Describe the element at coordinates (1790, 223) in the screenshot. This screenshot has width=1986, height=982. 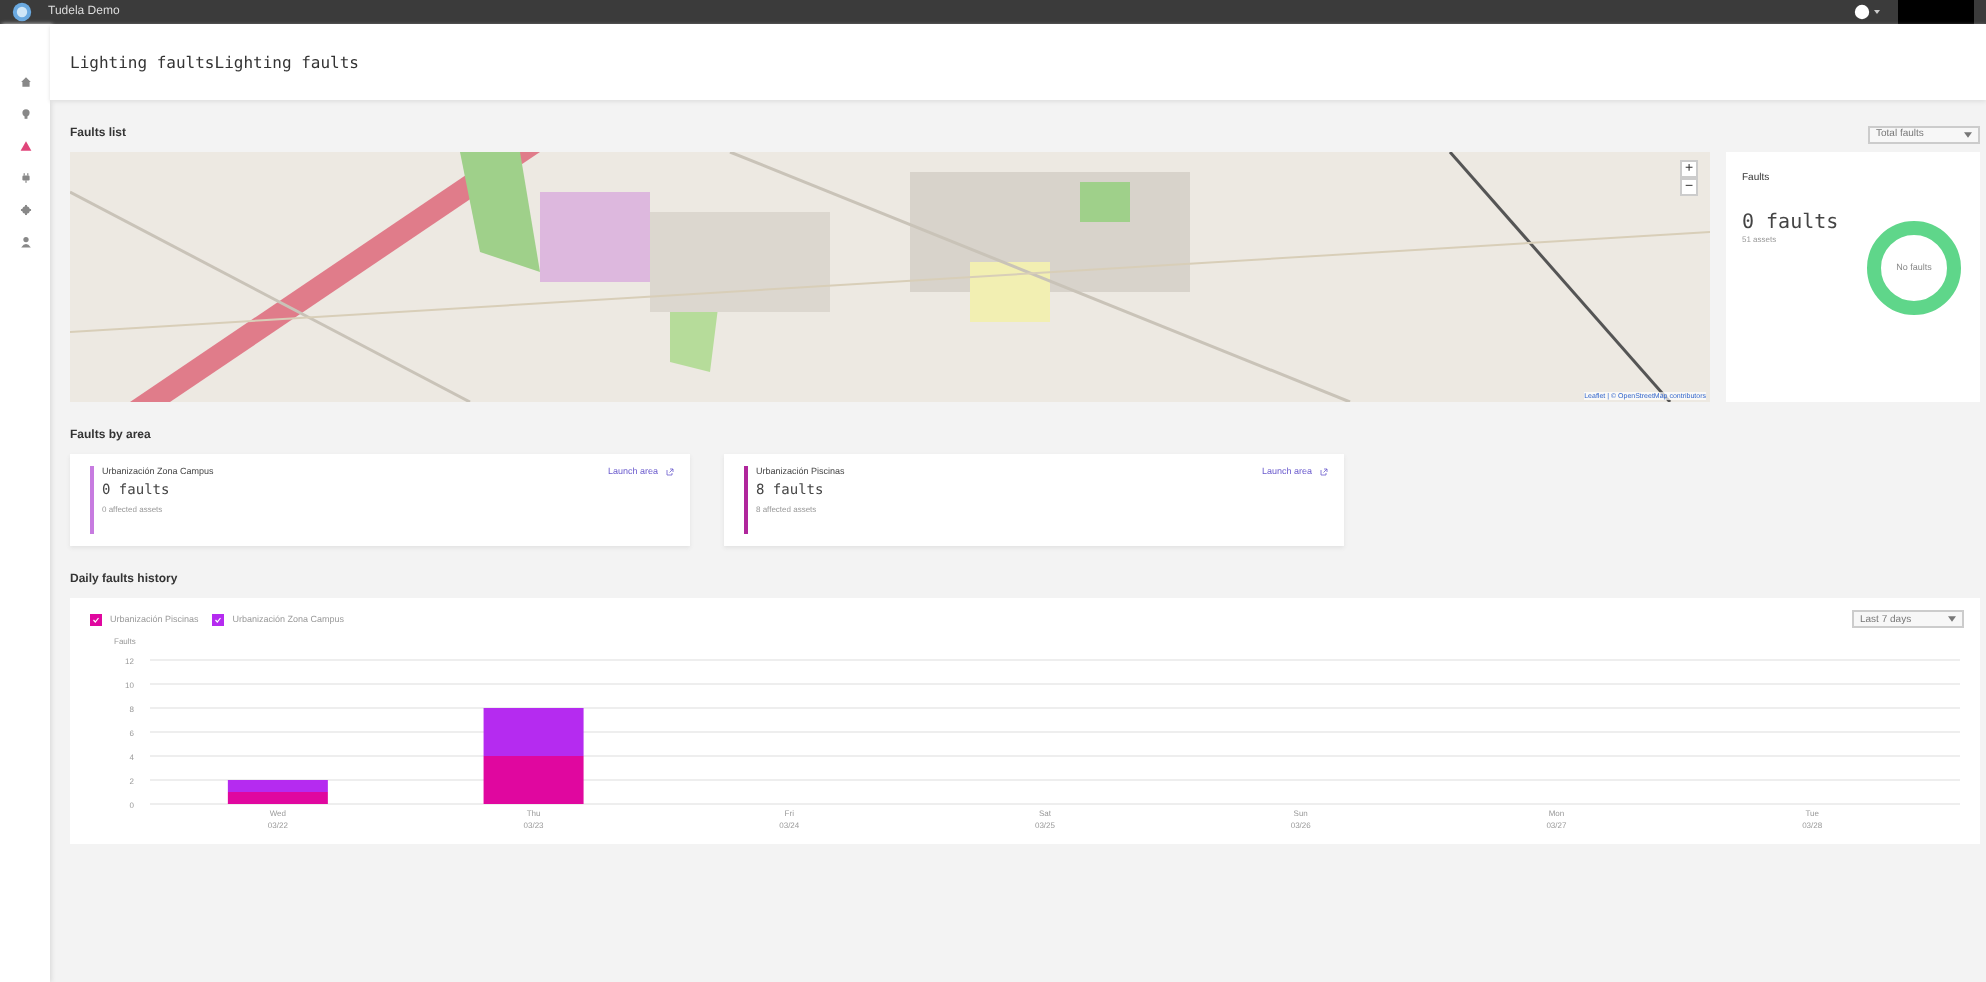
I see `faults-count: 0 faults` at that location.